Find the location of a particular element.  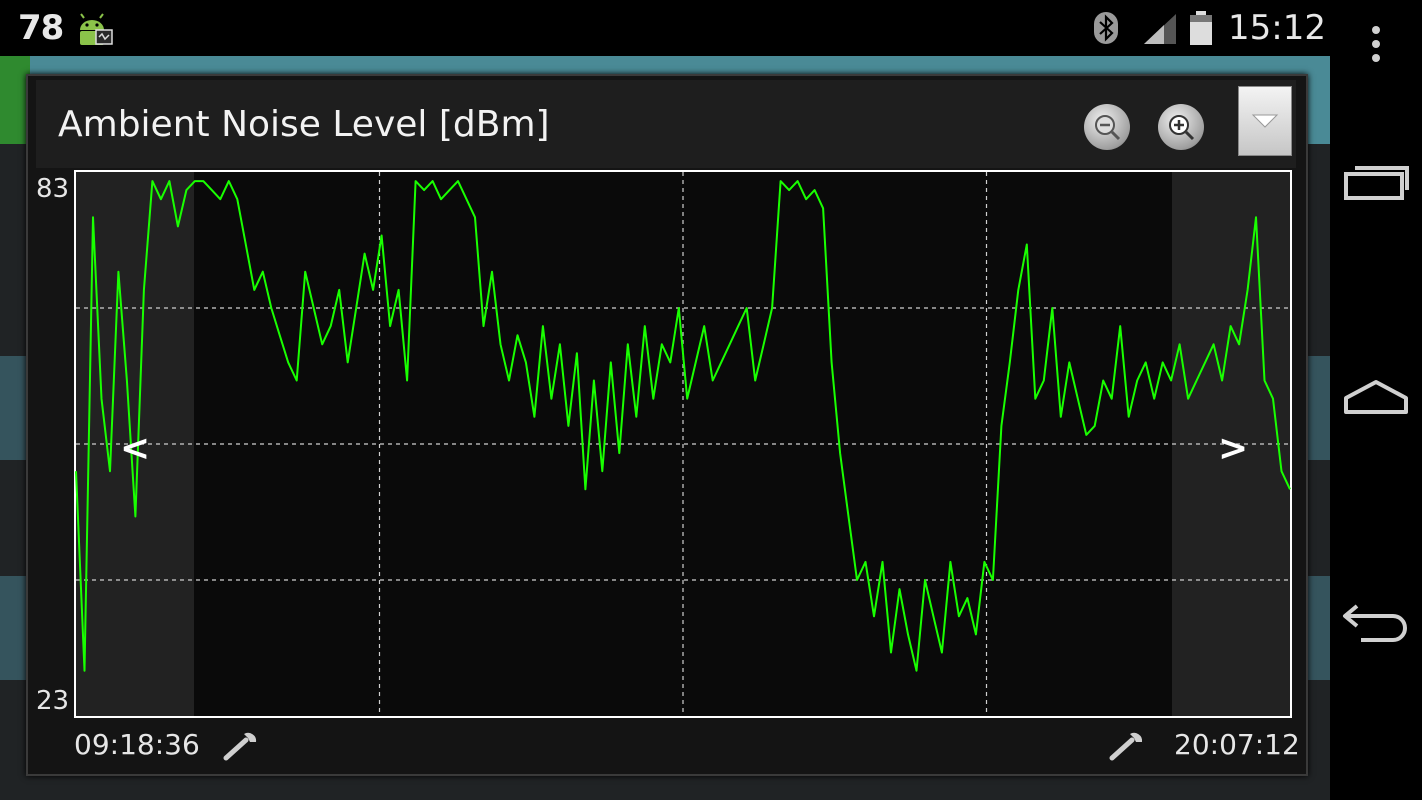

dialog-title: Ambient Noise Level [dBm] is located at coordinates (304, 124).